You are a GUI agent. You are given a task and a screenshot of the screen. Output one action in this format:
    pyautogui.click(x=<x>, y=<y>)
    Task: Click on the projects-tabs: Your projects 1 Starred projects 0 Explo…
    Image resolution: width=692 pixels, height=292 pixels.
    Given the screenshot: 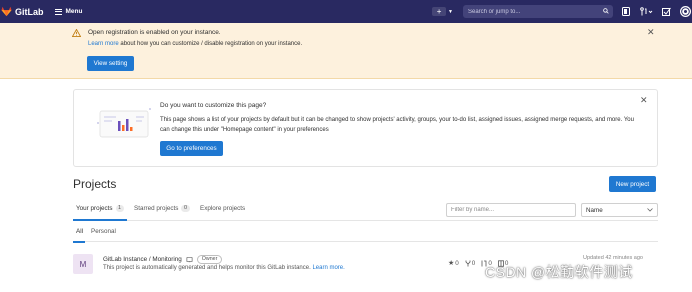 What is the action you would take?
    pyautogui.click(x=365, y=210)
    